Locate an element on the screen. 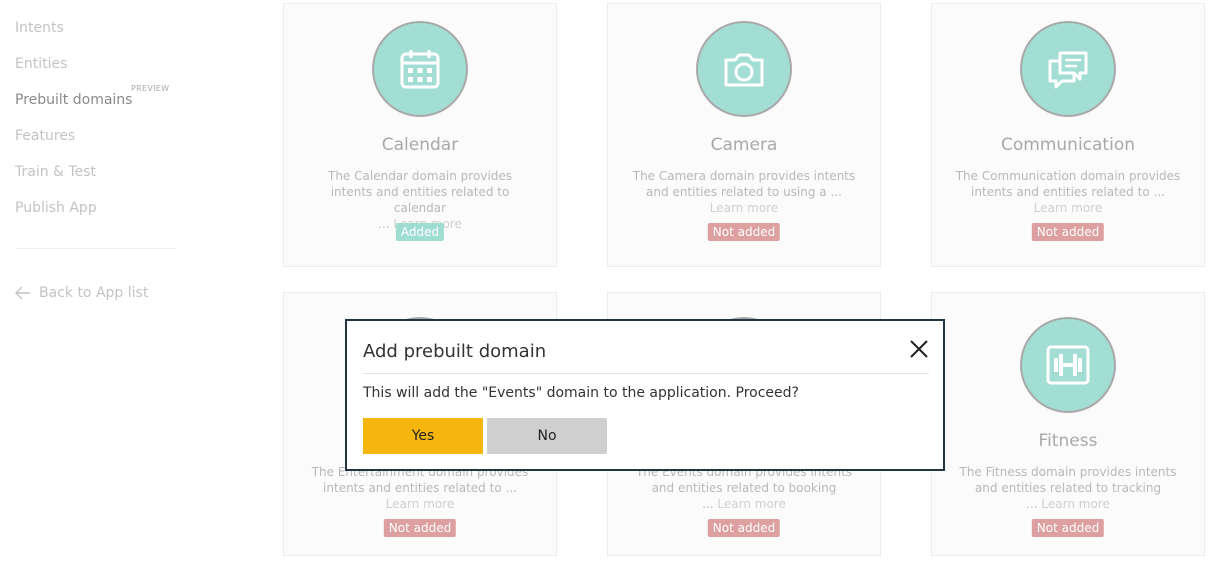 Image resolution: width=1217 pixels, height=582 pixels. preview-badge: PREVIEW is located at coordinates (150, 88).